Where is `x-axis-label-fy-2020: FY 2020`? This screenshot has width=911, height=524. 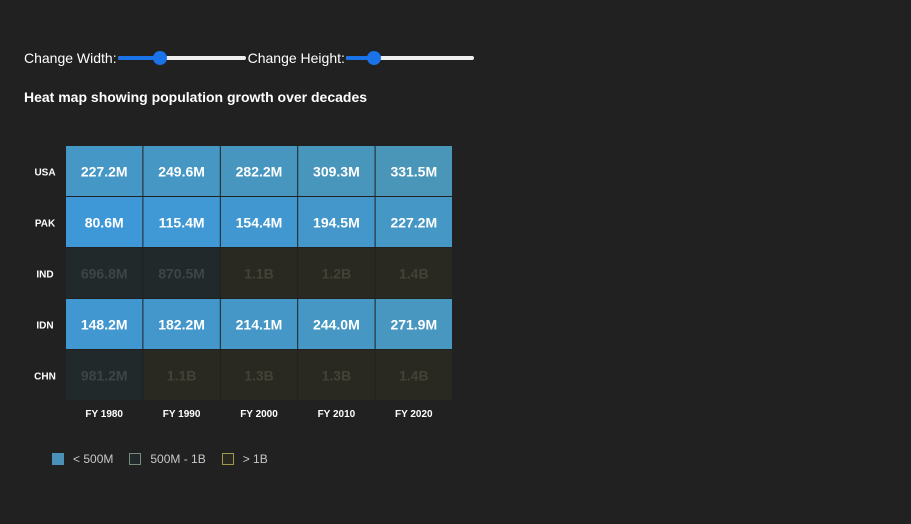
x-axis-label-fy-2020: FY 2020 is located at coordinates (414, 414).